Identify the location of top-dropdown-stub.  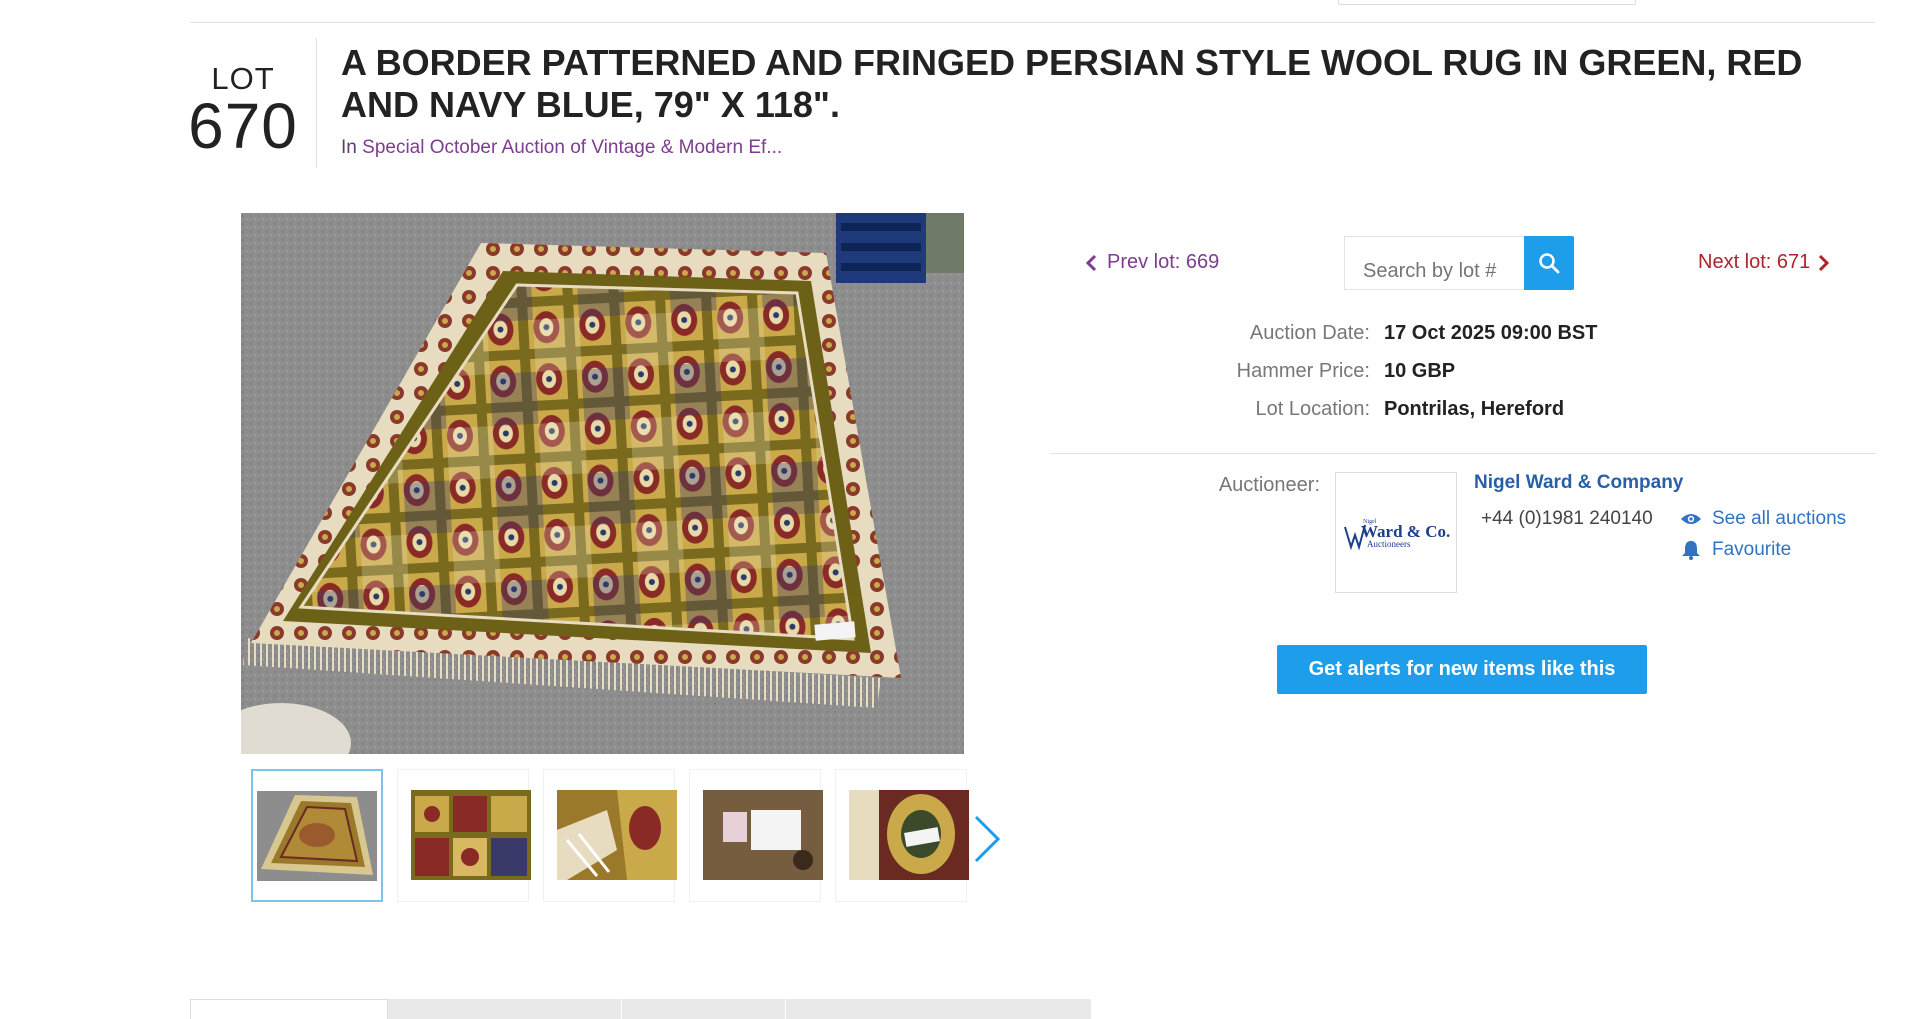
(1487, 2).